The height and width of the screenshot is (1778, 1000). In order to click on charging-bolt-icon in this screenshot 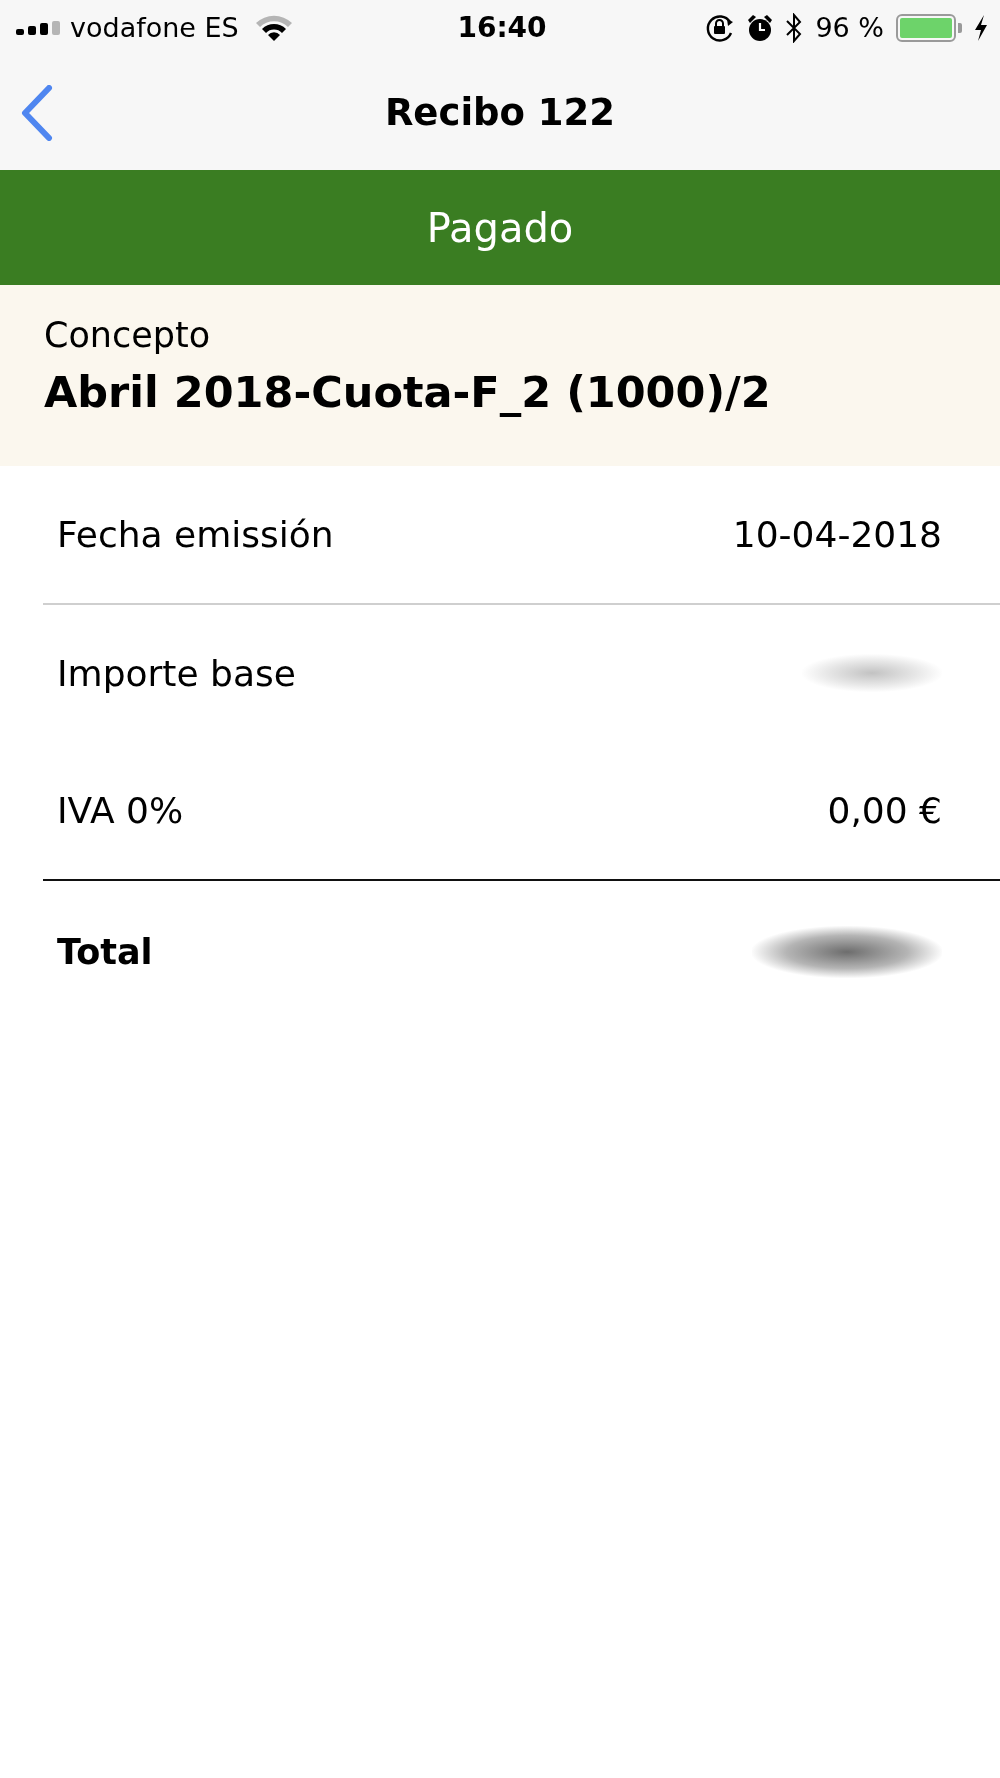, I will do `click(981, 27)`.